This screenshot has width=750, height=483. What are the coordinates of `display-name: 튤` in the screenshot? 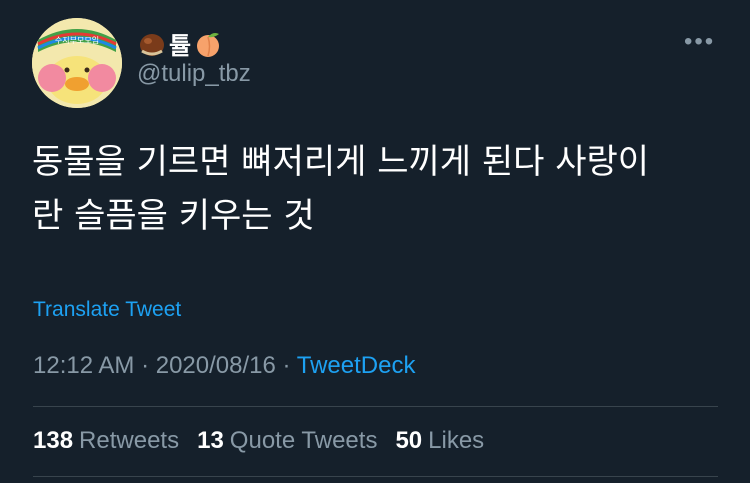 It's located at (180, 43).